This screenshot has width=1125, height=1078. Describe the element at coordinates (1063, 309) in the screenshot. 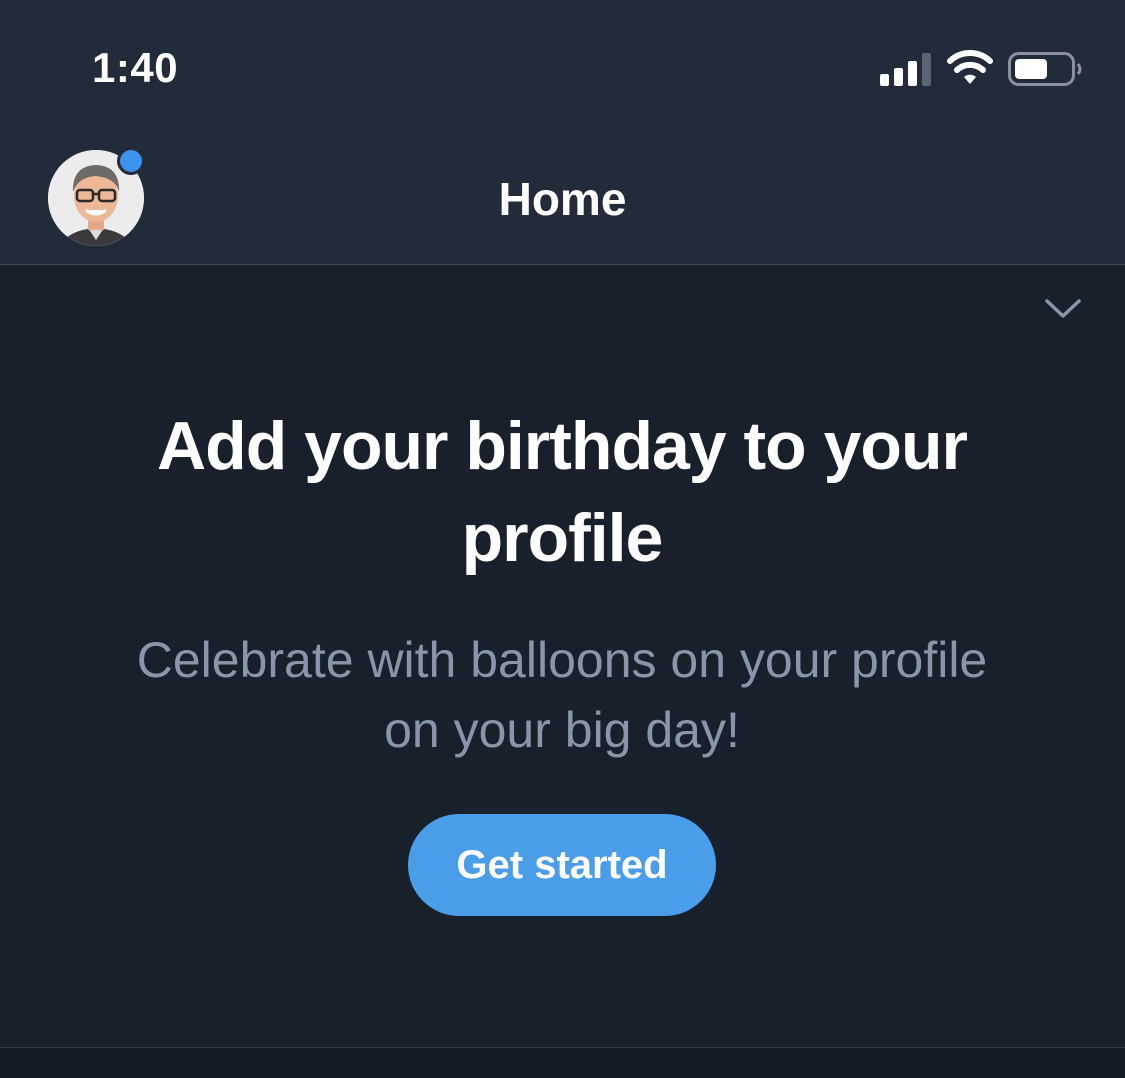

I see `chevron-down-icon` at that location.